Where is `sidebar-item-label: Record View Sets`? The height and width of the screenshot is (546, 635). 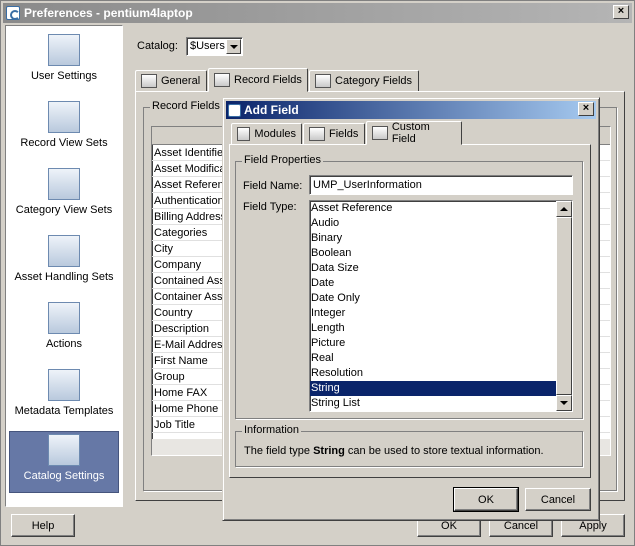 sidebar-item-label: Record View Sets is located at coordinates (64, 143).